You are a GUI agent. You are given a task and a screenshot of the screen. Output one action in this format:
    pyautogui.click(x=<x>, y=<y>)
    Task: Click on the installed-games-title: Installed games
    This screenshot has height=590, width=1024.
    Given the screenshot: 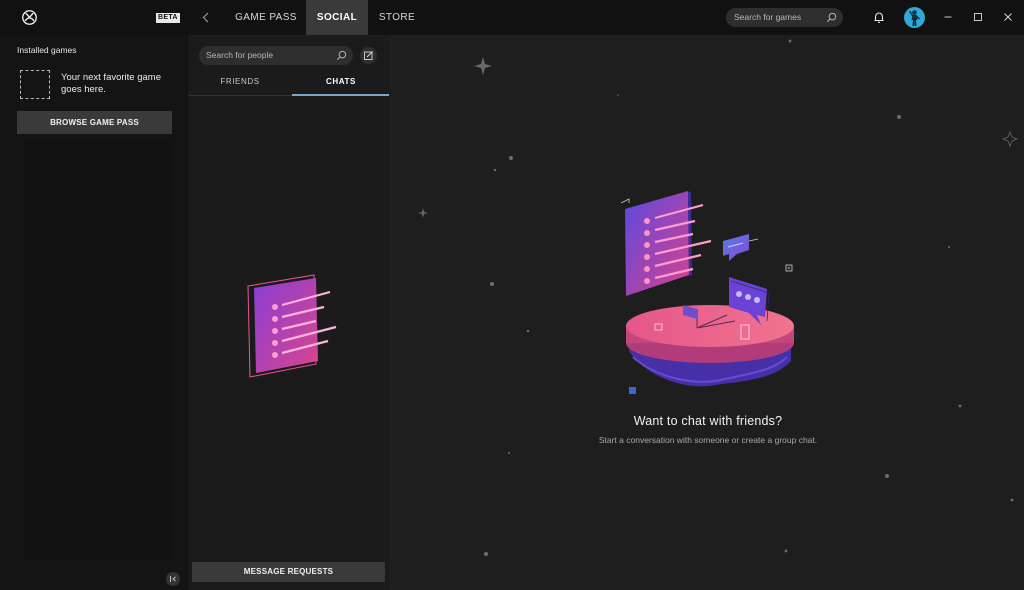 What is the action you would take?
    pyautogui.click(x=47, y=50)
    